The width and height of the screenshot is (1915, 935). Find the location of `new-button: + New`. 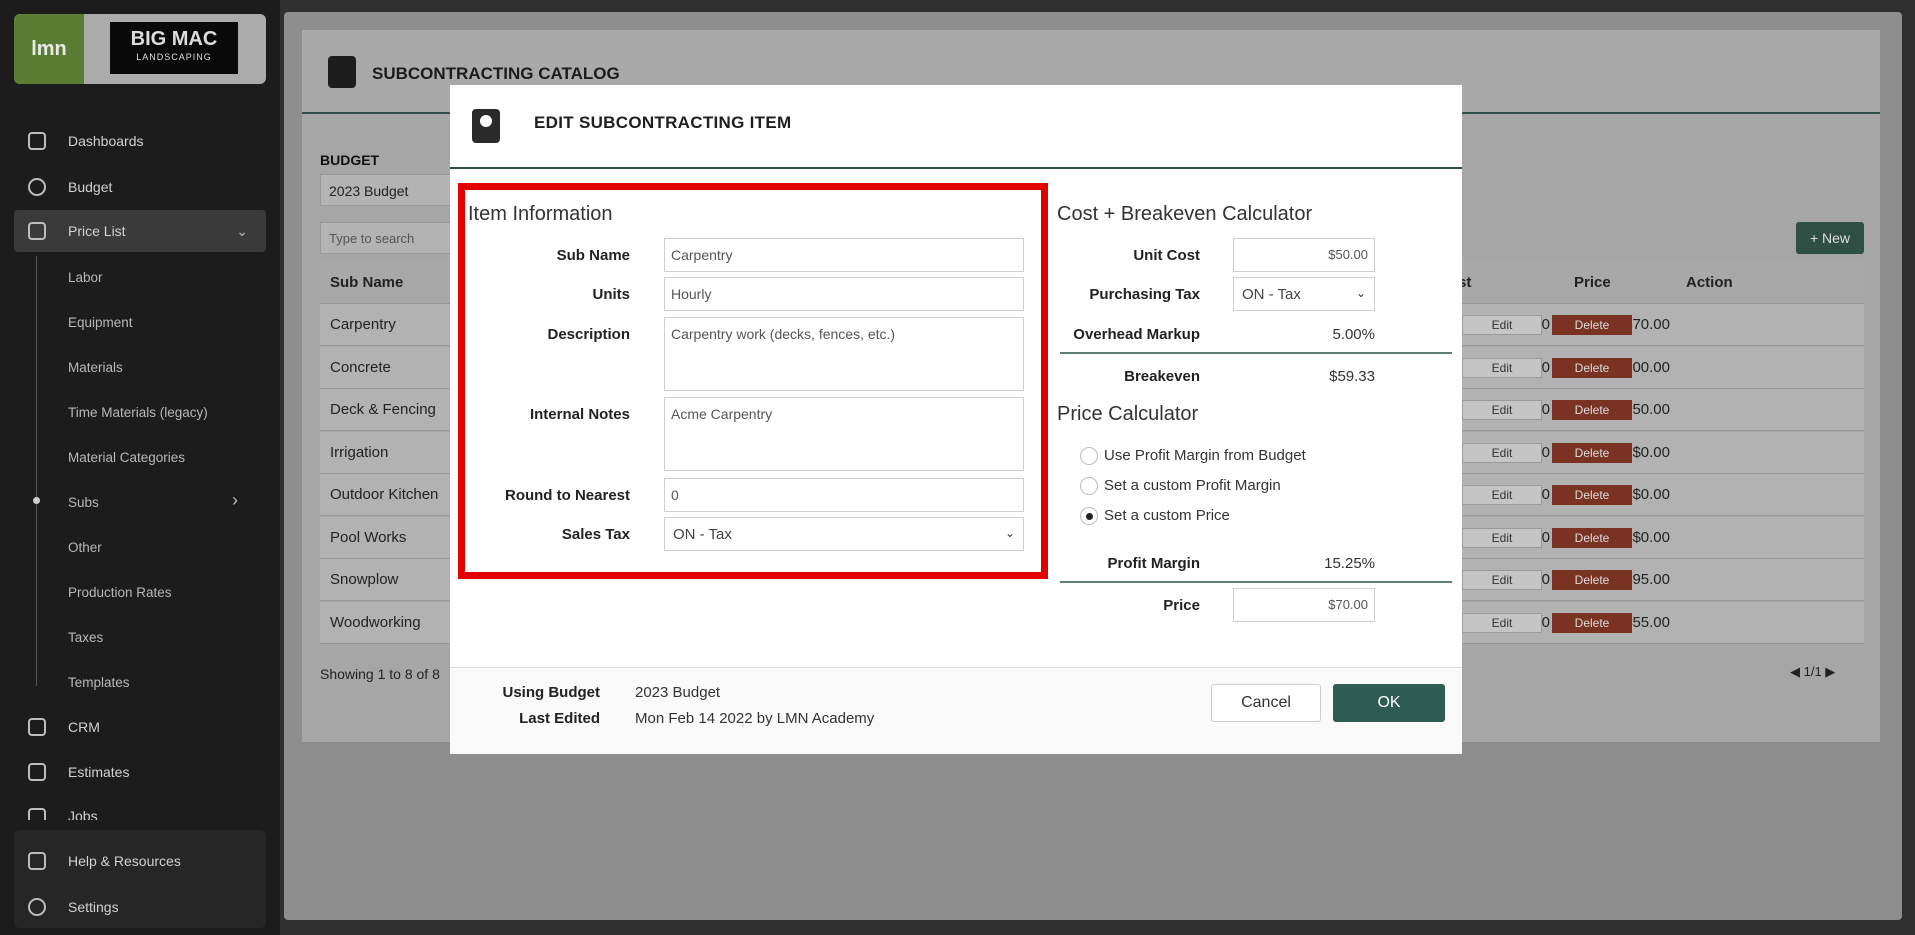

new-button: + New is located at coordinates (1830, 238).